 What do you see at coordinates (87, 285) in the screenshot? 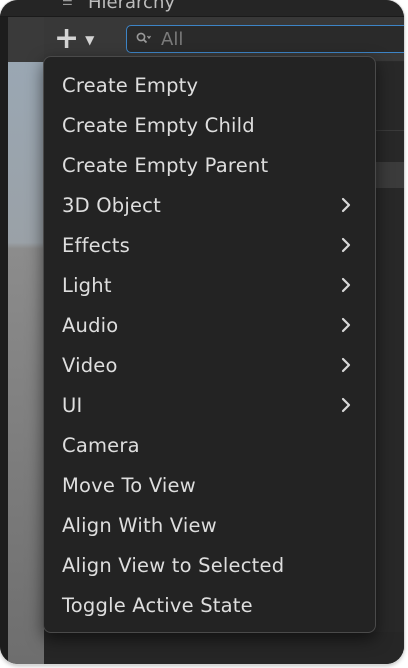
I see `menu-item-label: Light` at bounding box center [87, 285].